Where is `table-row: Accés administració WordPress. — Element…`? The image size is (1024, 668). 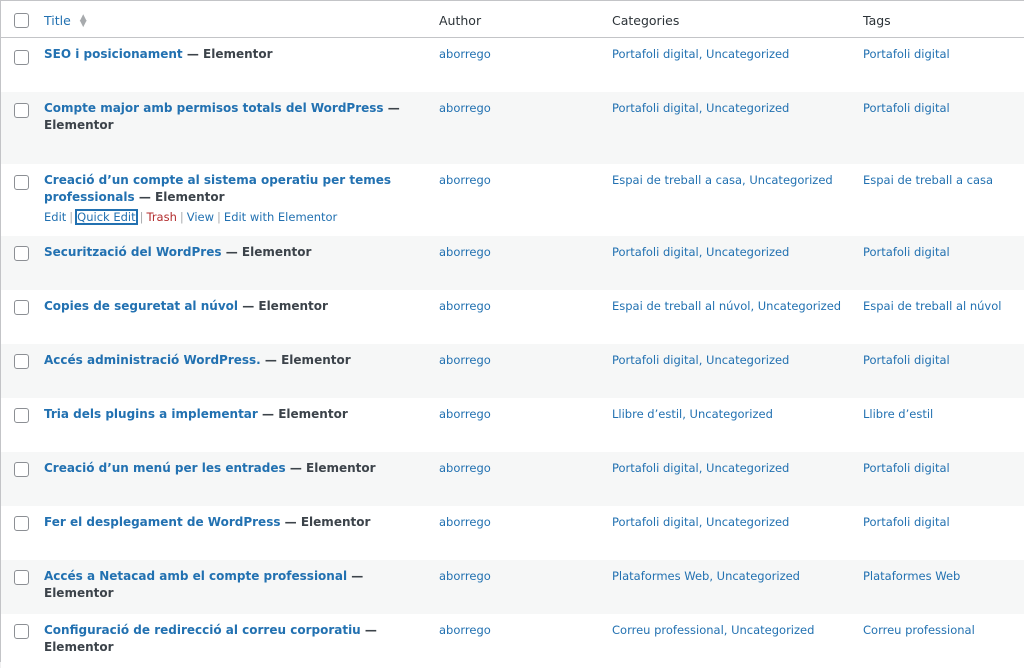
table-row: Accés administració WordPress. — Element… is located at coordinates (512, 371).